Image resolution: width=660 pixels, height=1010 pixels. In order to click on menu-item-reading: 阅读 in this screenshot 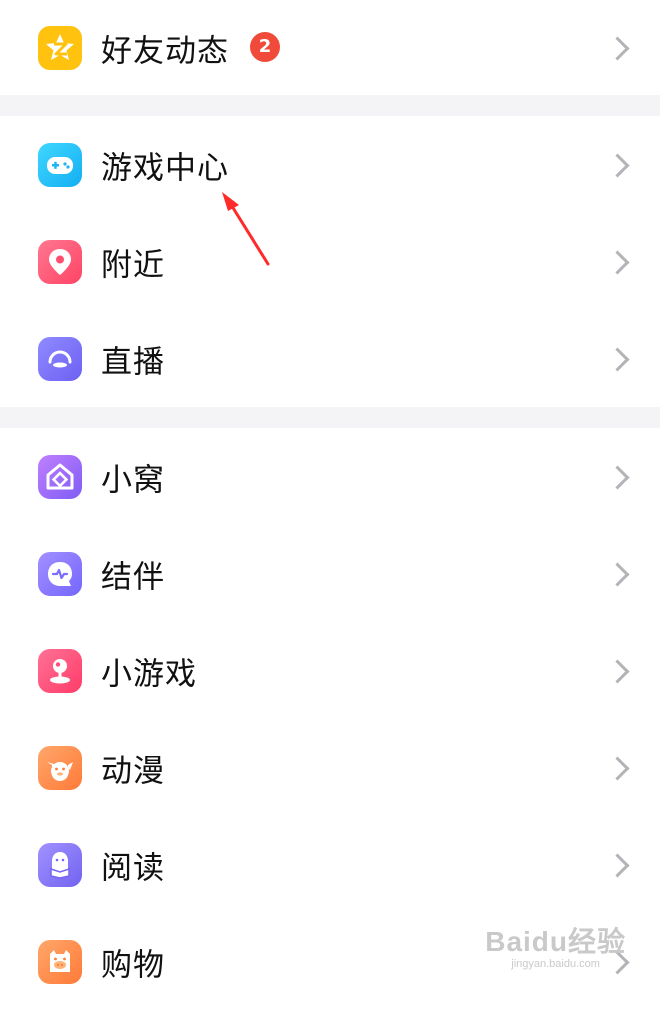, I will do `click(330, 864)`.